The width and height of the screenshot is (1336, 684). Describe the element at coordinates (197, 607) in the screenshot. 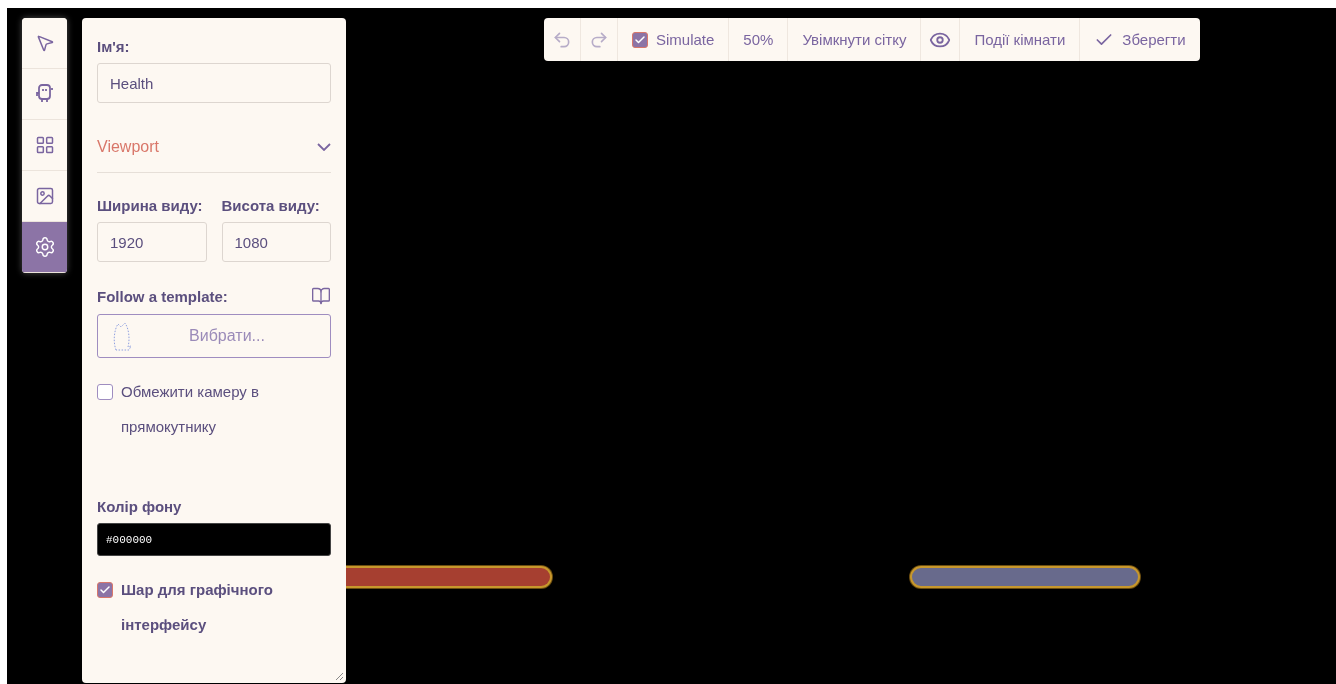

I see `checkbox-label: Шар для графічного інтерфейсу` at that location.